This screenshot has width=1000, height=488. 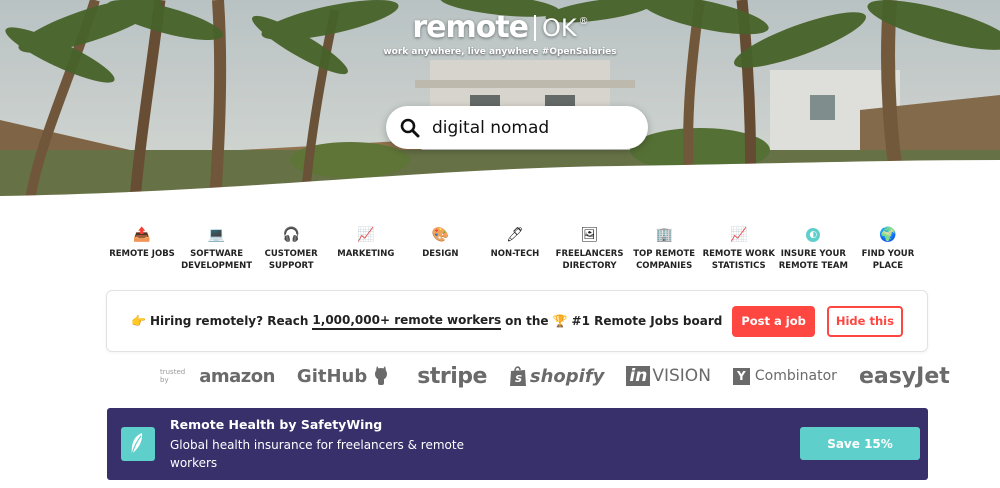 I want to click on category-label: INSURE YOUR REMOTE TEAM, so click(x=813, y=260).